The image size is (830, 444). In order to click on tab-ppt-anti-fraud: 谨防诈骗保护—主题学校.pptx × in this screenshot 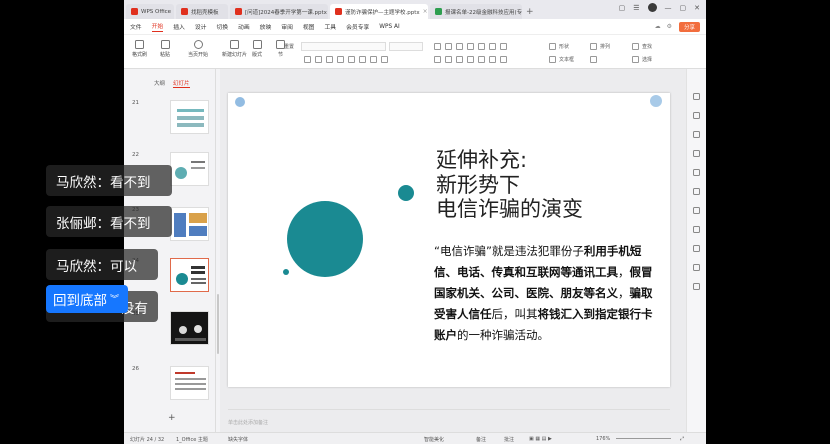, I will do `click(379, 11)`.